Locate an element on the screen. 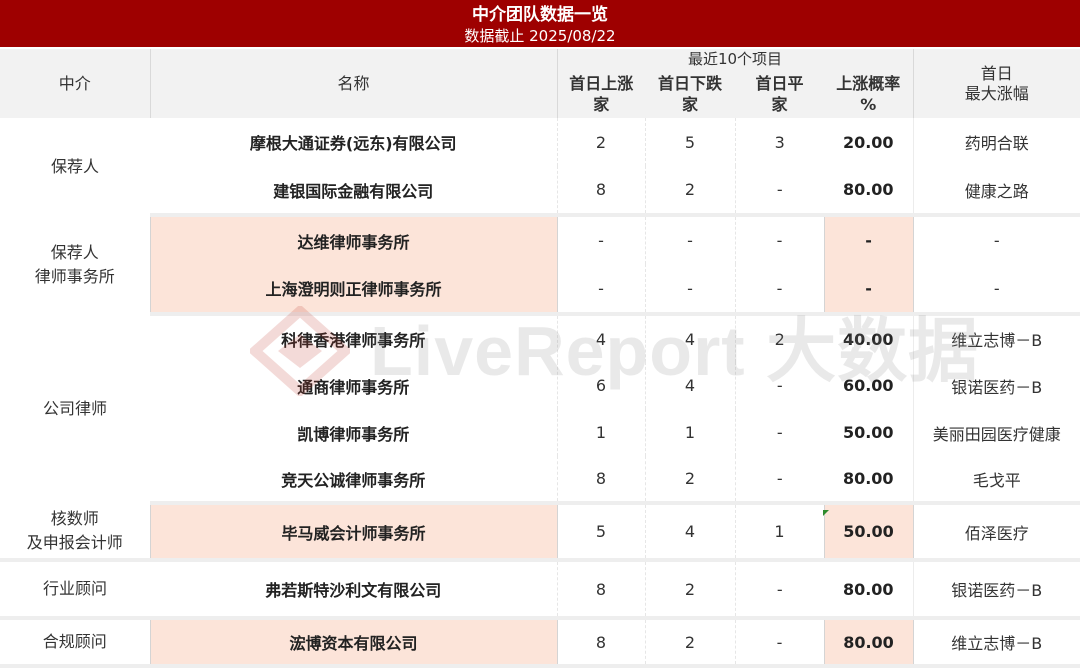  cell-max: 佰泽医疗 is located at coordinates (996, 532).